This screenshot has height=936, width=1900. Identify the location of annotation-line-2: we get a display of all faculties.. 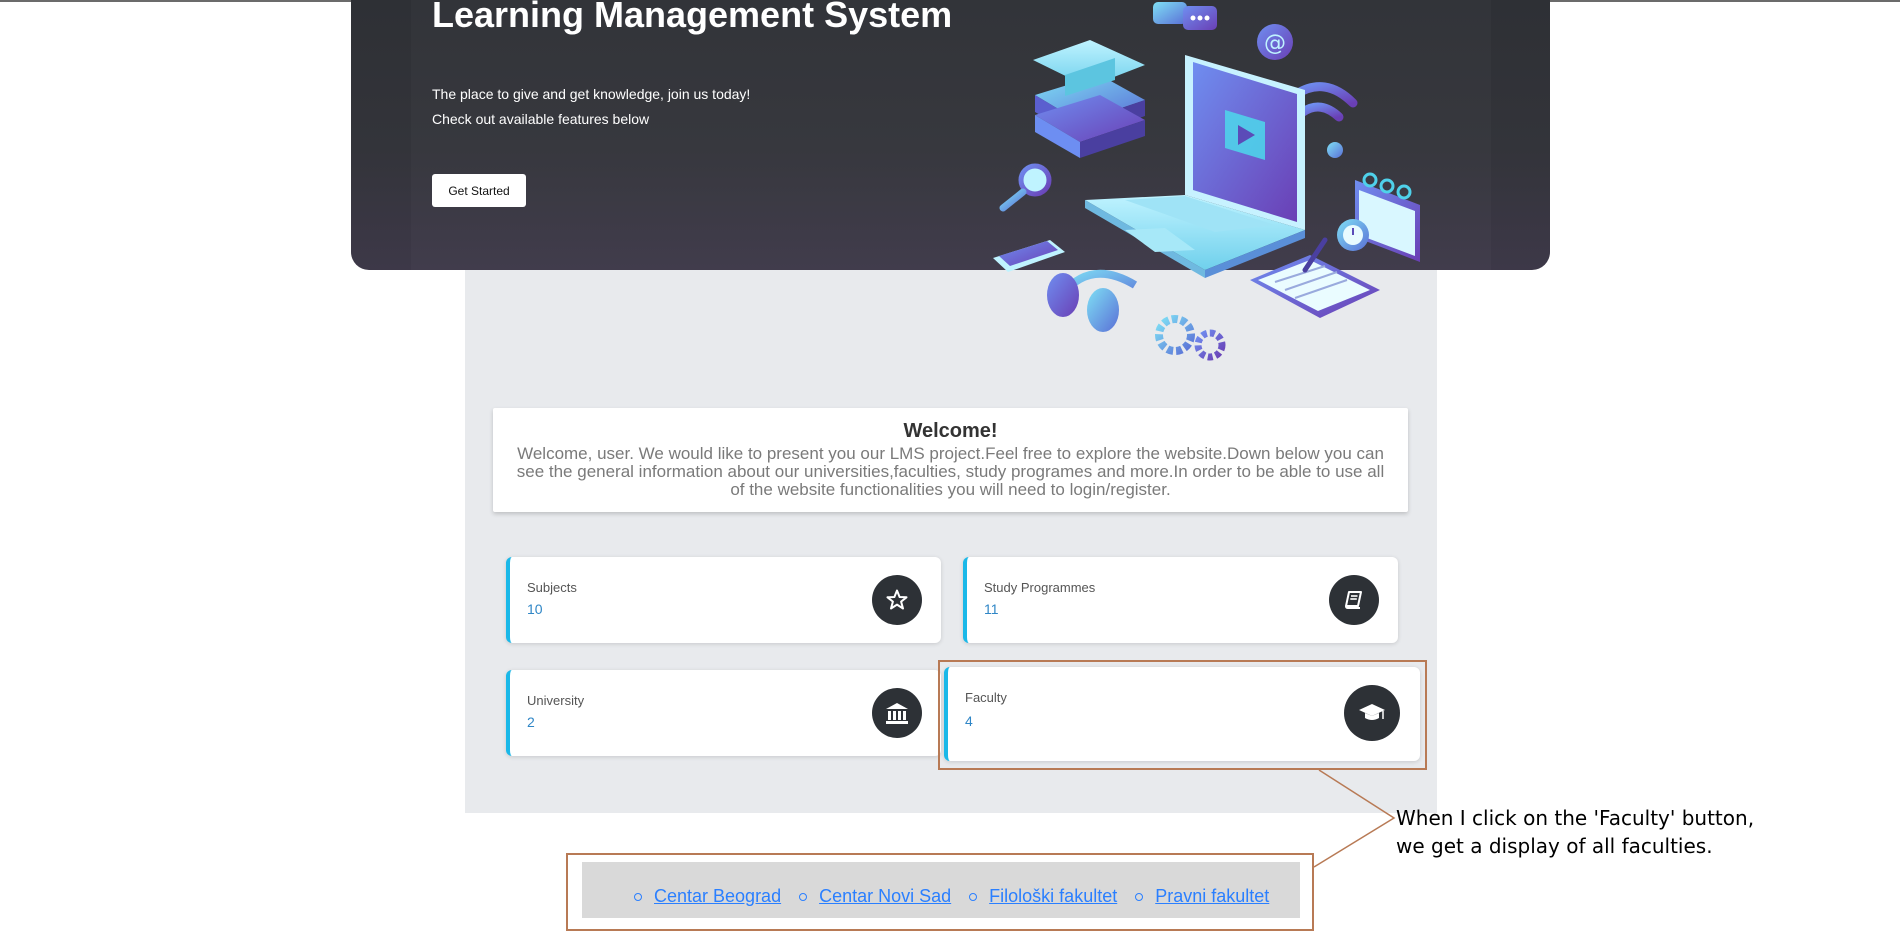
(1554, 846).